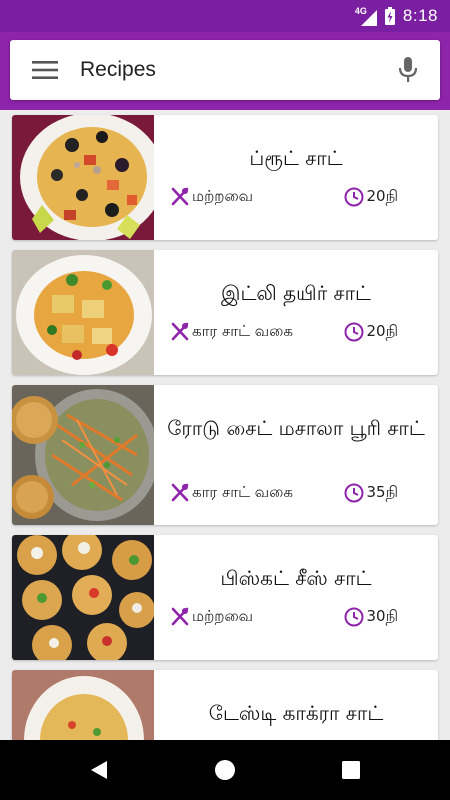 Image resolution: width=450 pixels, height=800 pixels. Describe the element at coordinates (382, 492) in the screenshot. I see `recipe-time: 35நி` at that location.